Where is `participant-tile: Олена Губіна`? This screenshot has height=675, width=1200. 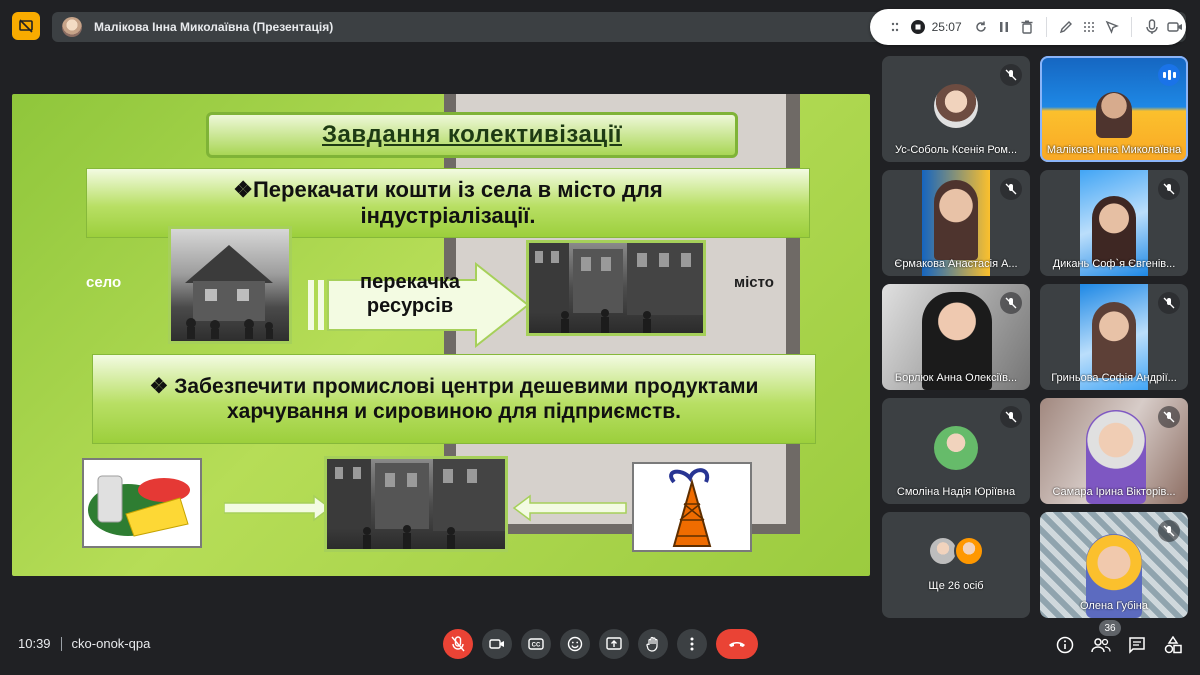 participant-tile: Олена Губіна is located at coordinates (1114, 565).